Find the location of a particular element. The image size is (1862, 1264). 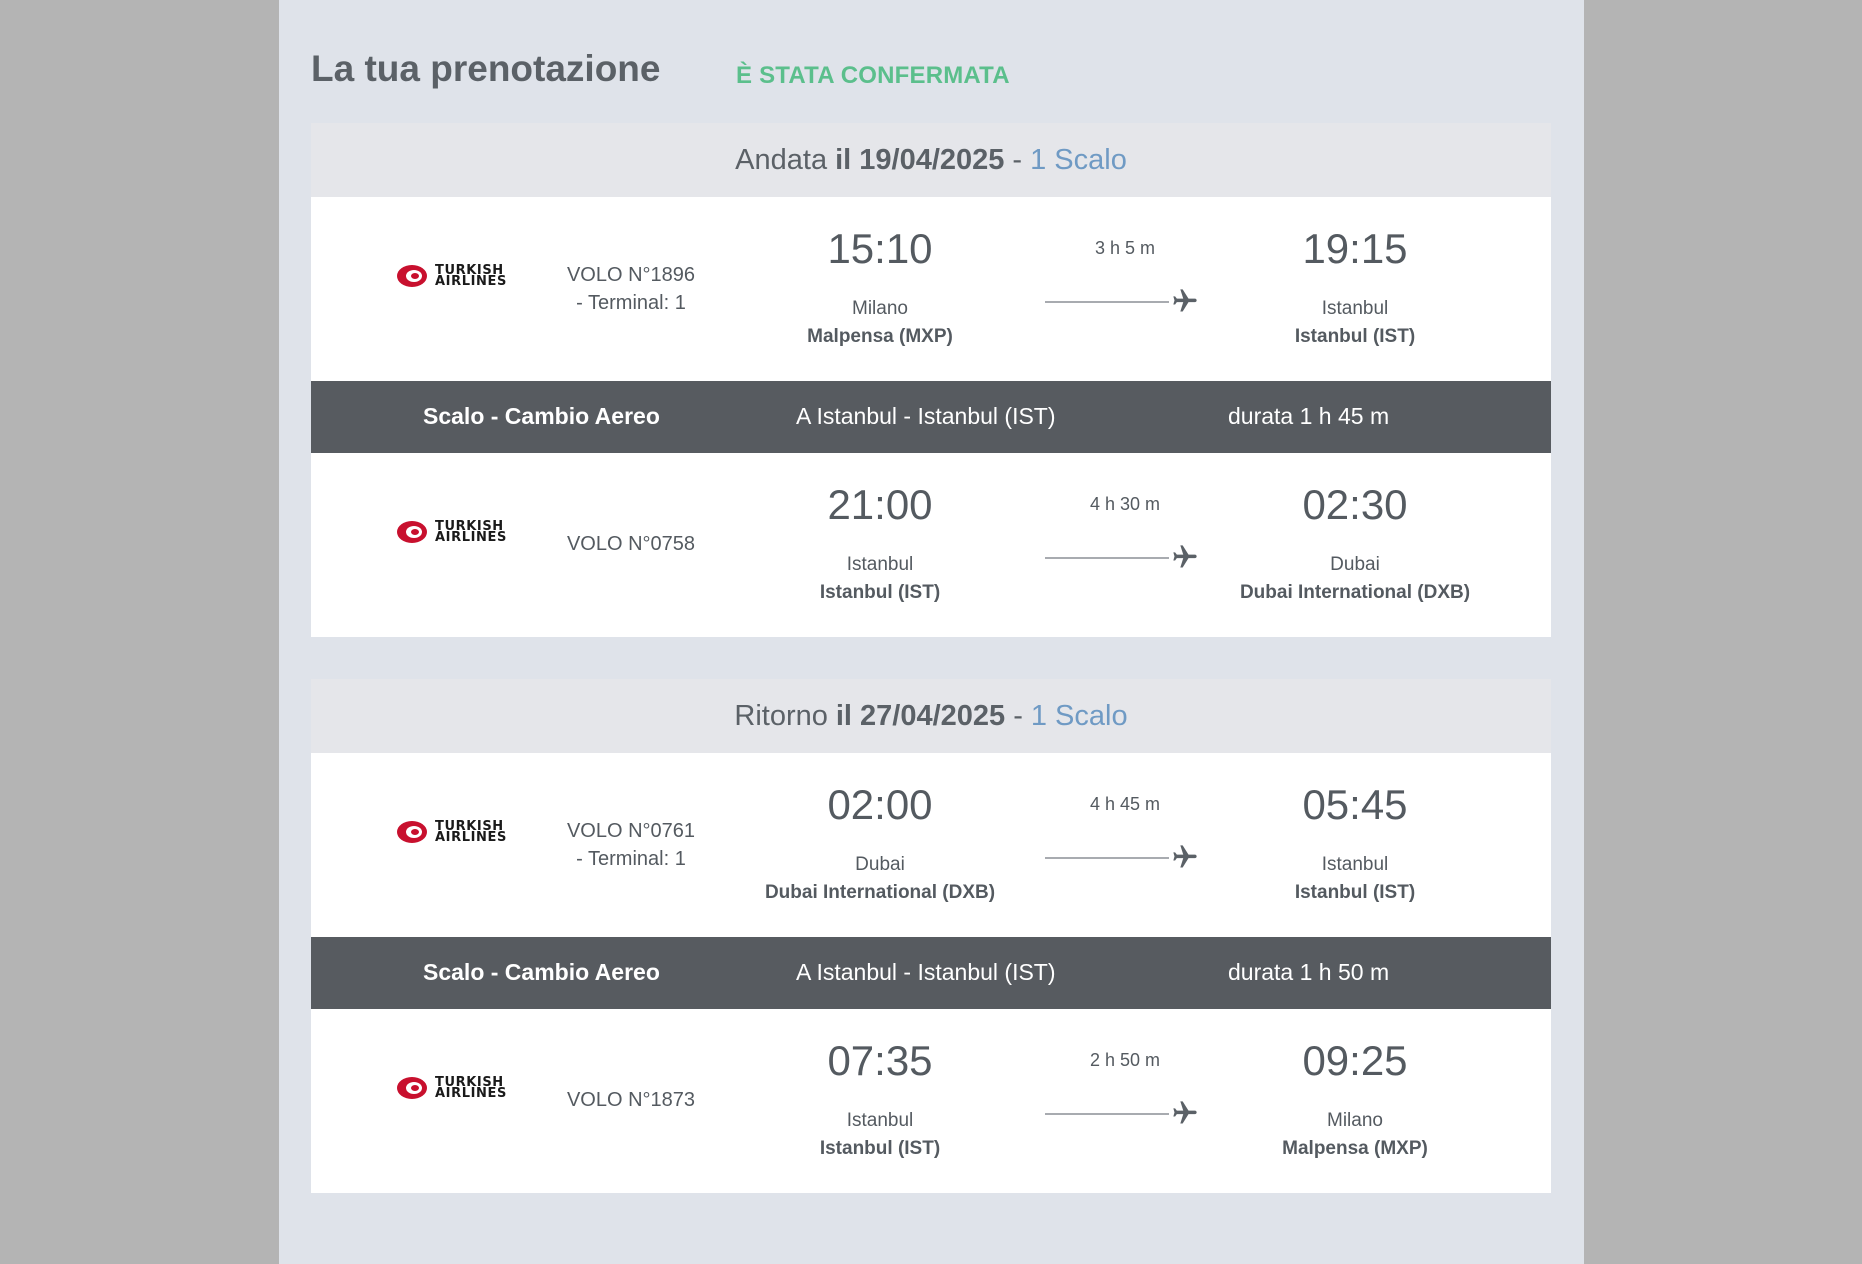

flight-duration: 3 h 5 m is located at coordinates (1125, 248).